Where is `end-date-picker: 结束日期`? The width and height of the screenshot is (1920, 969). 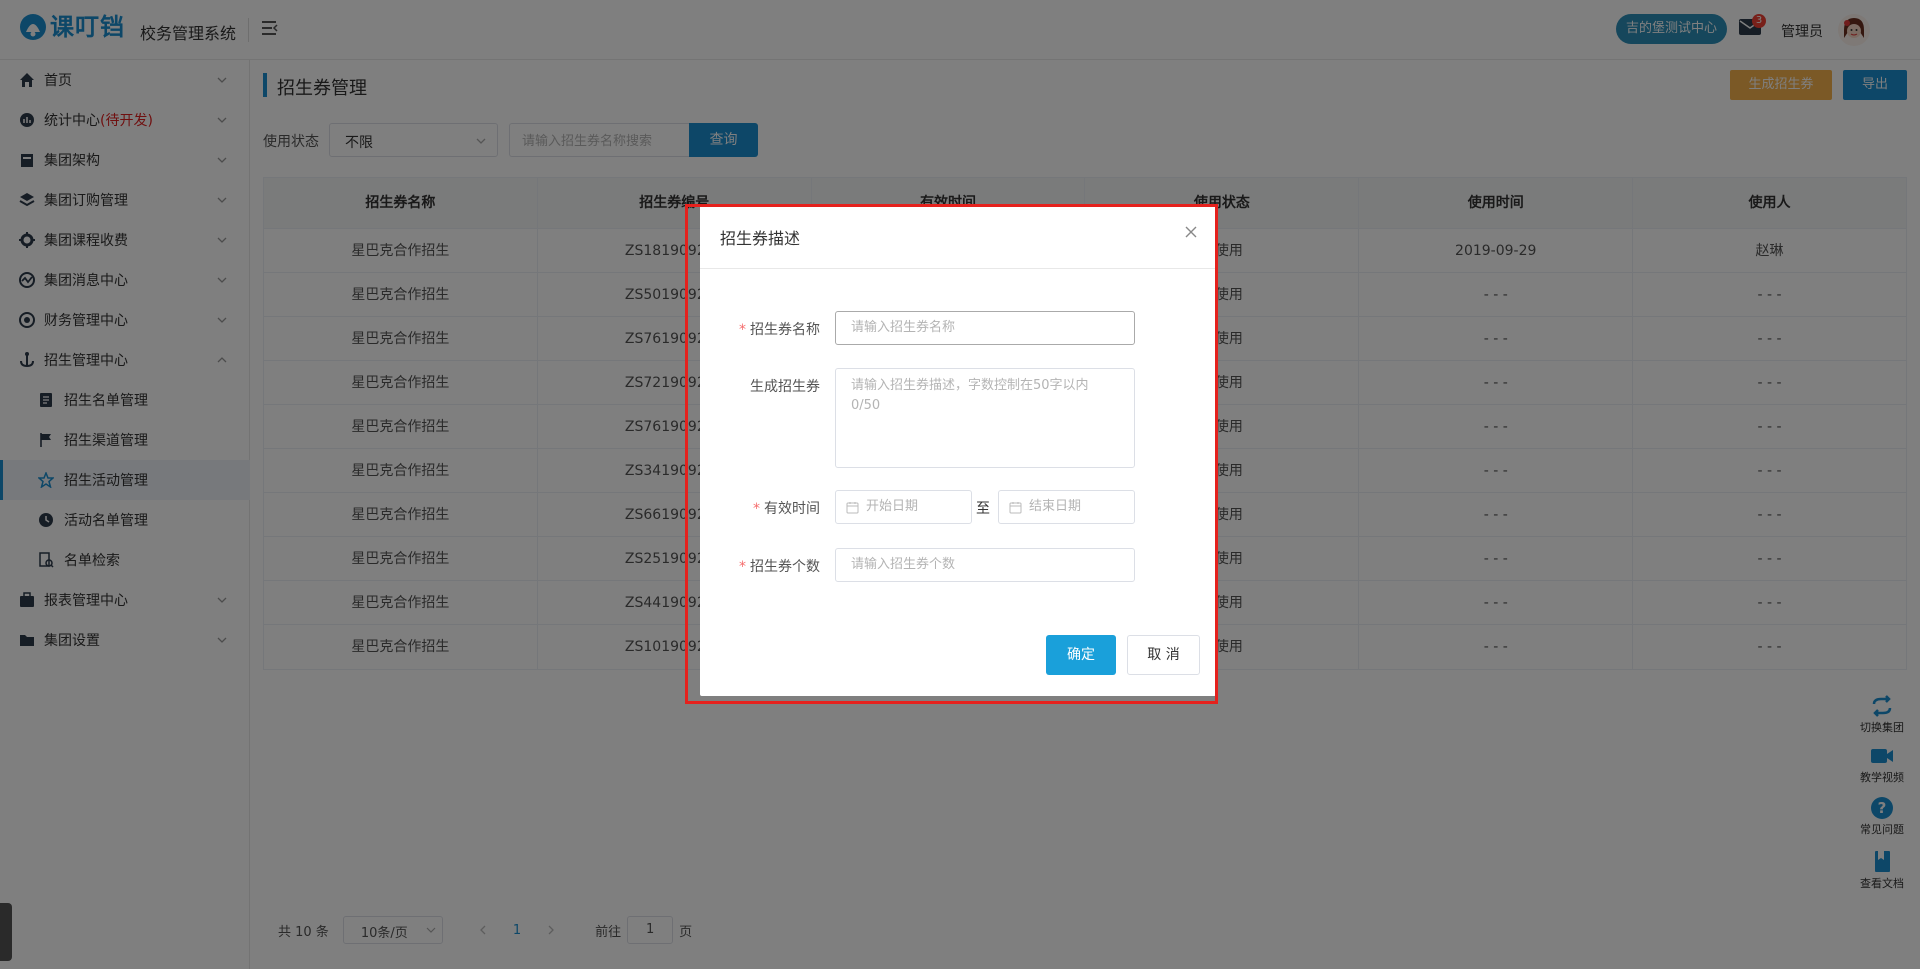
end-date-picker: 结束日期 is located at coordinates (1066, 507).